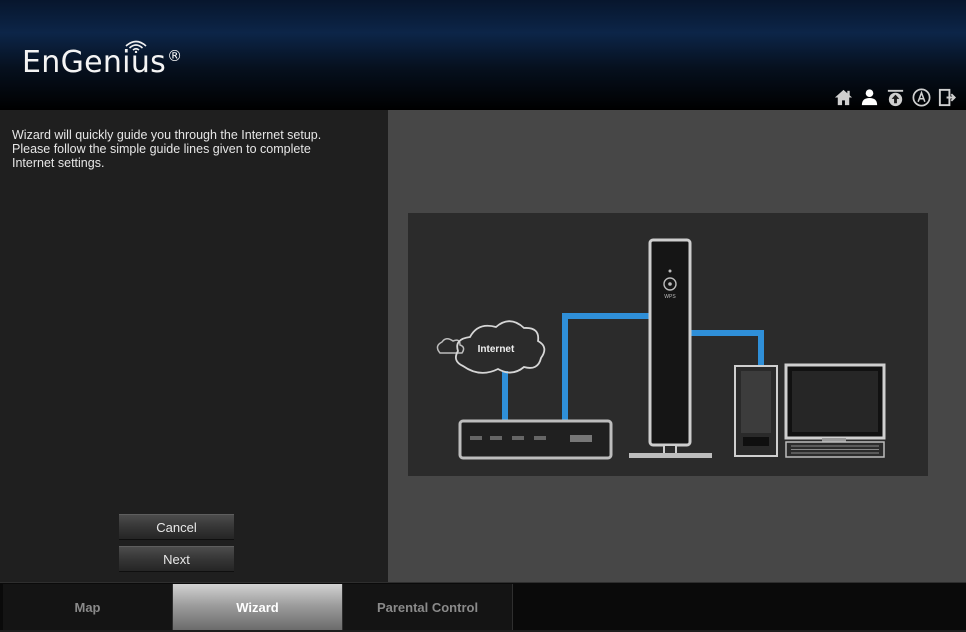 The width and height of the screenshot is (966, 632). I want to click on user-icon, so click(869, 97).